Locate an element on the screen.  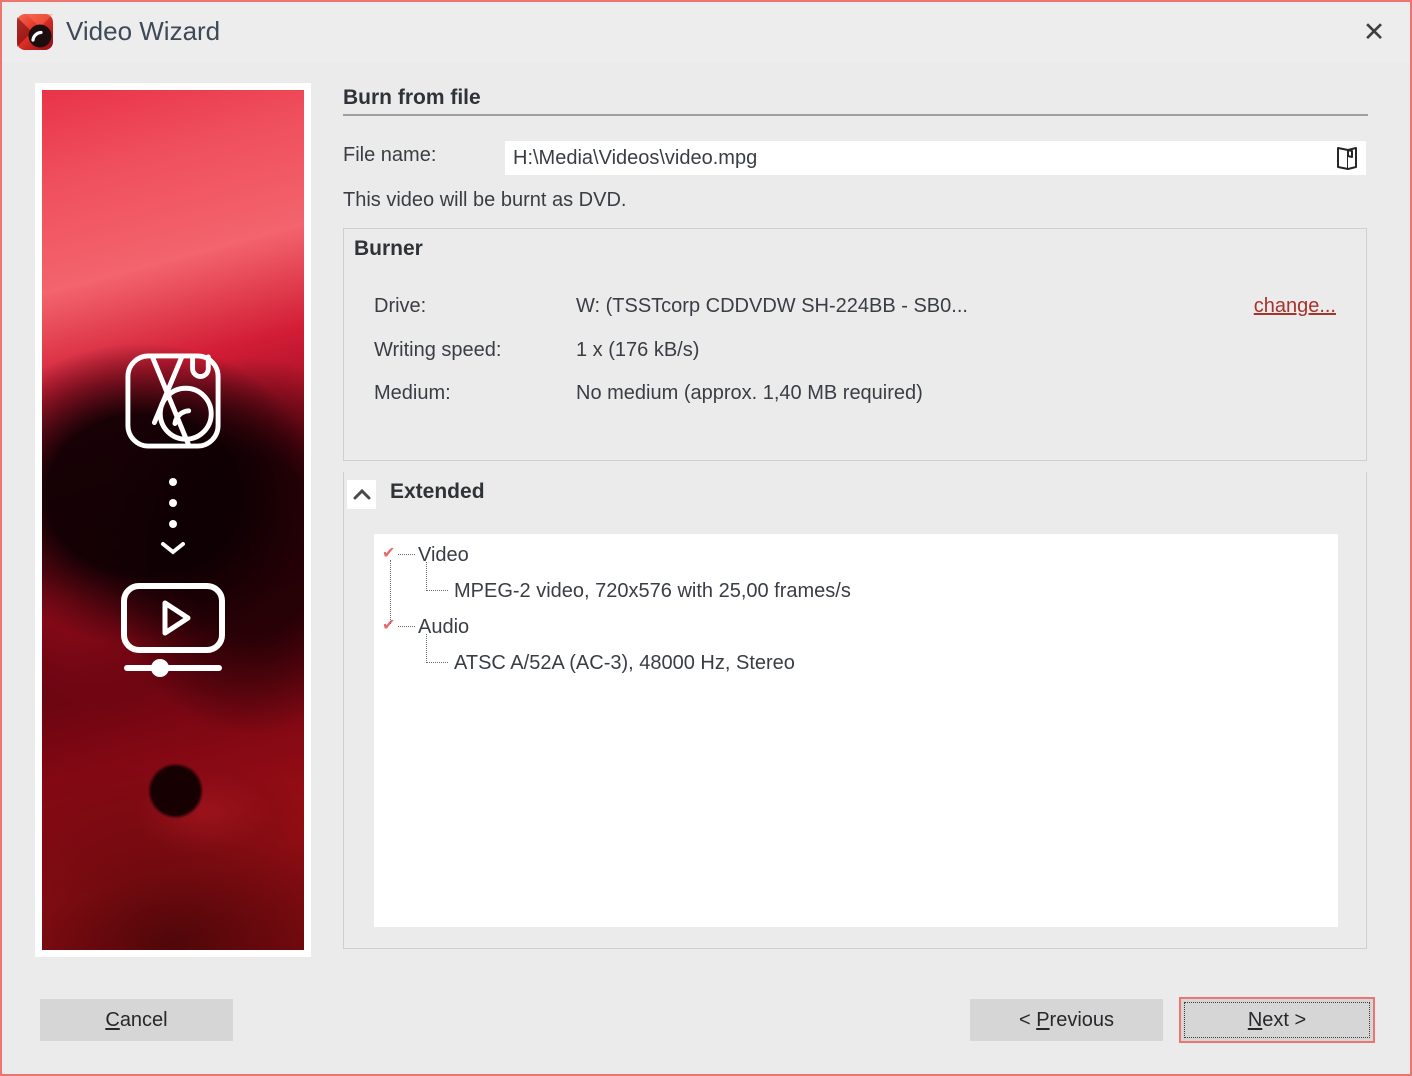
medium-label: Medium: is located at coordinates (412, 393).